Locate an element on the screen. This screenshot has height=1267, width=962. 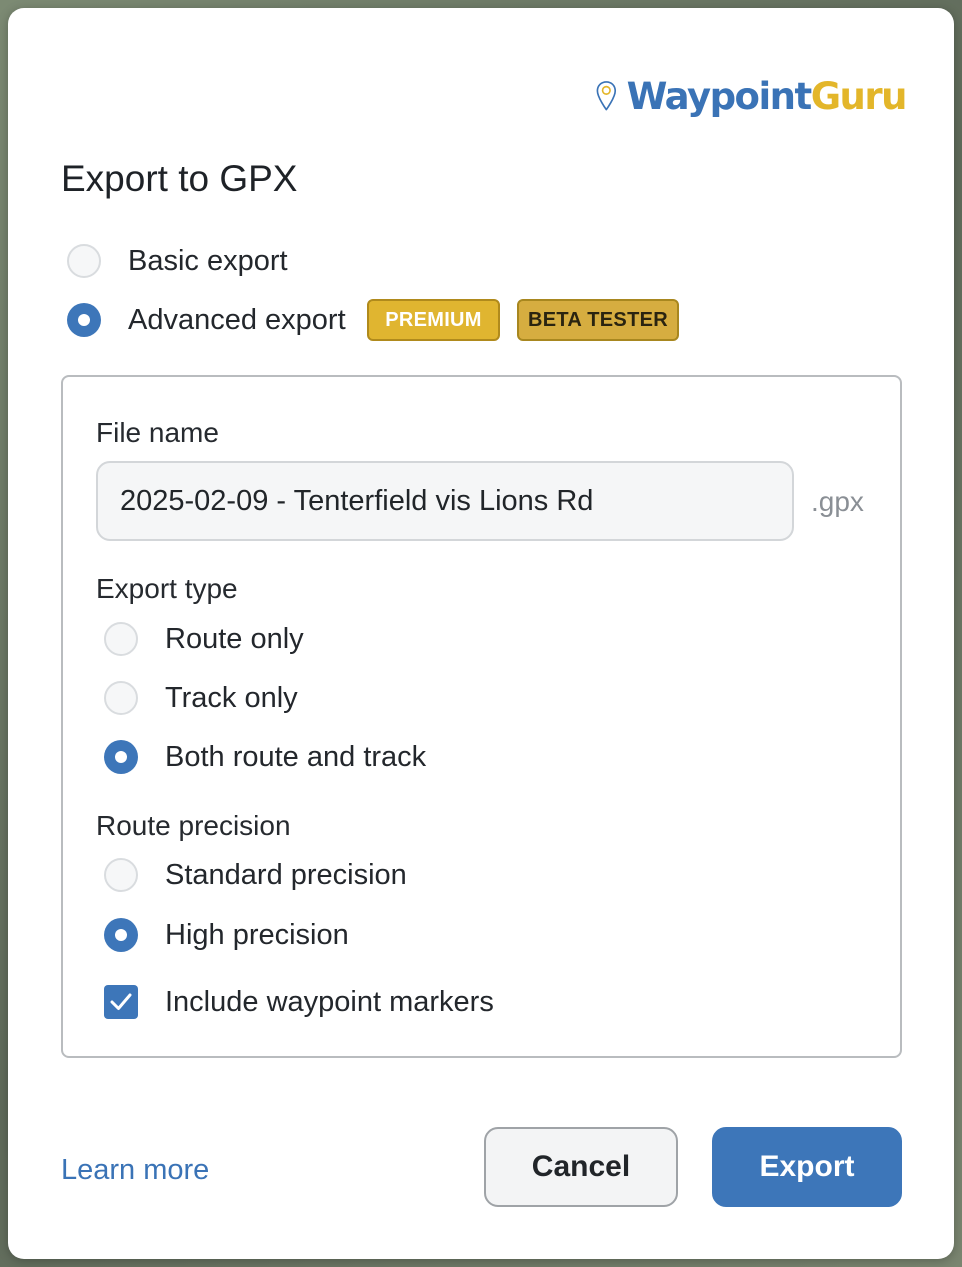
radio-standard-precision: Standard precision is located at coordinates (255, 875).